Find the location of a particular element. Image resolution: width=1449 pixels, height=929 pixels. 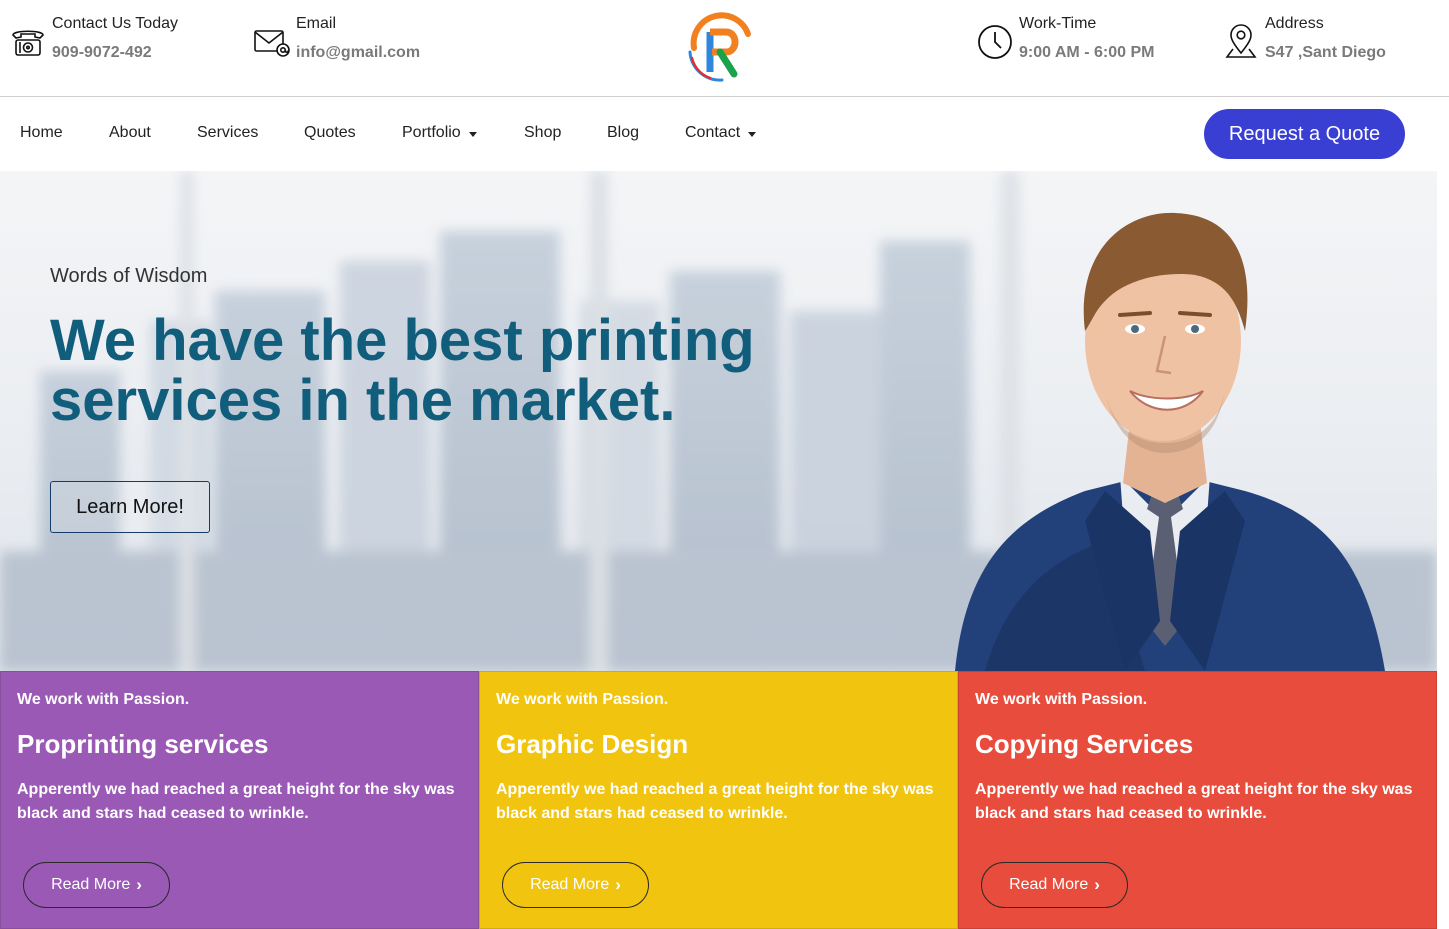

contact-worktime-label: Work-Time is located at coordinates (1058, 23).